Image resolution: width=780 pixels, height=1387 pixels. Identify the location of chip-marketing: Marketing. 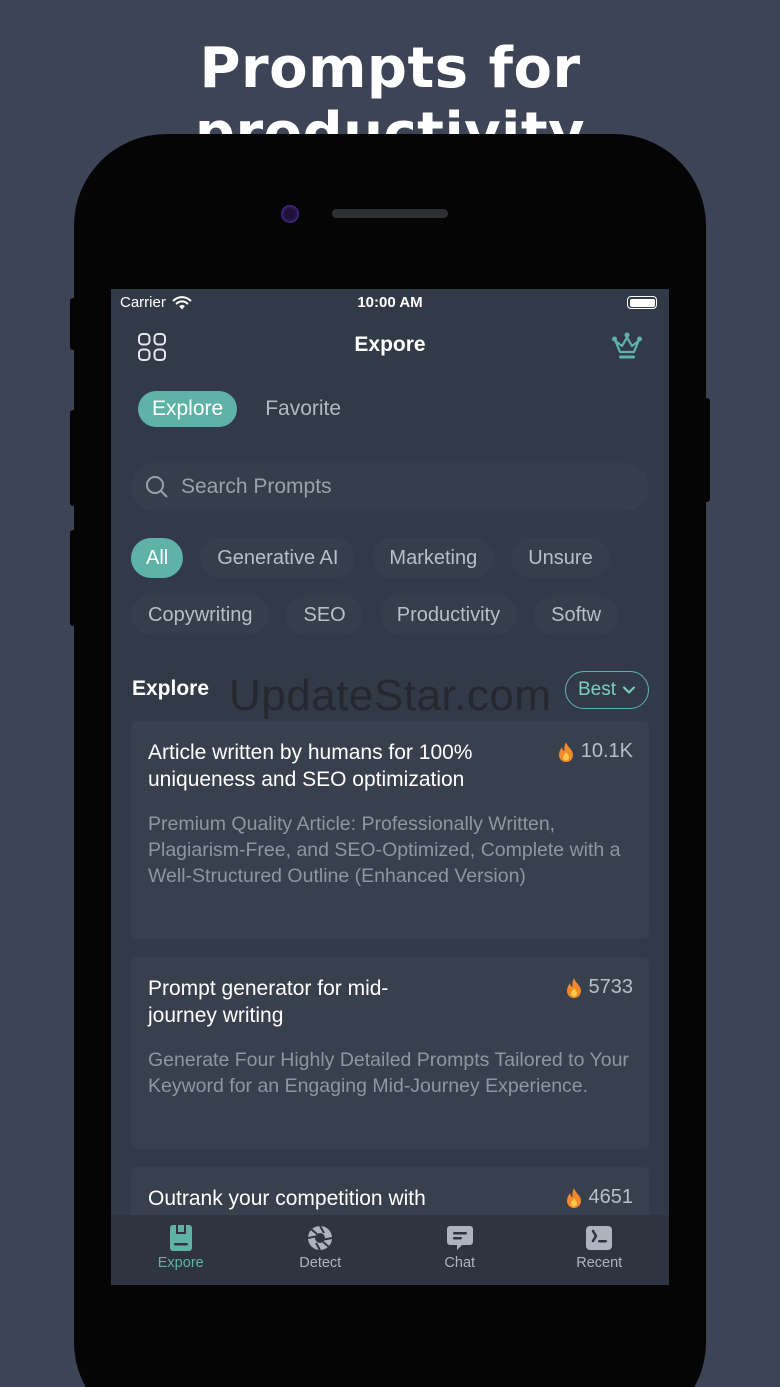
(433, 558).